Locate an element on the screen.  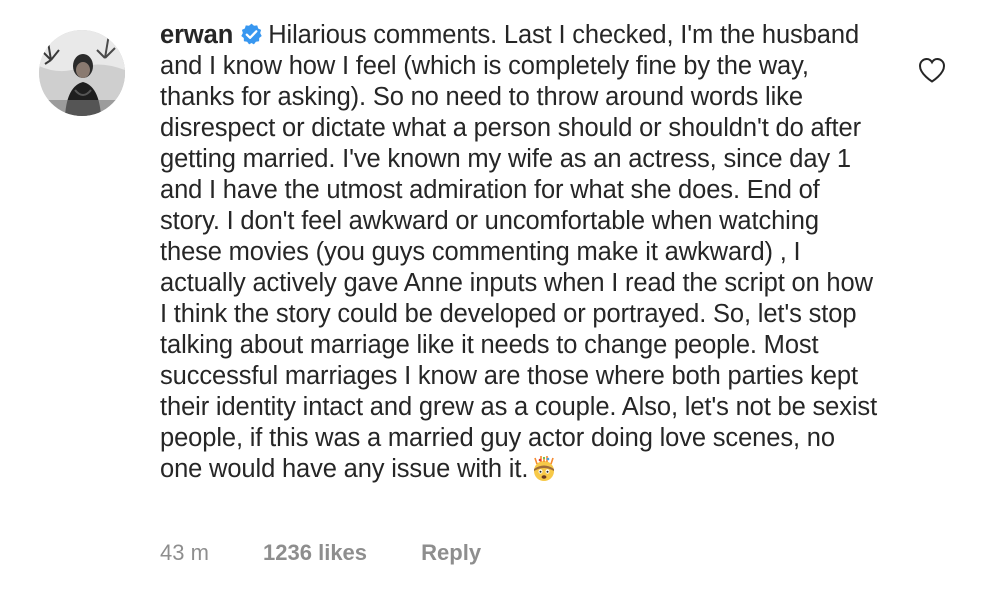
comment-meta: 43 m 1236 likes Reply is located at coordinates (320, 553).